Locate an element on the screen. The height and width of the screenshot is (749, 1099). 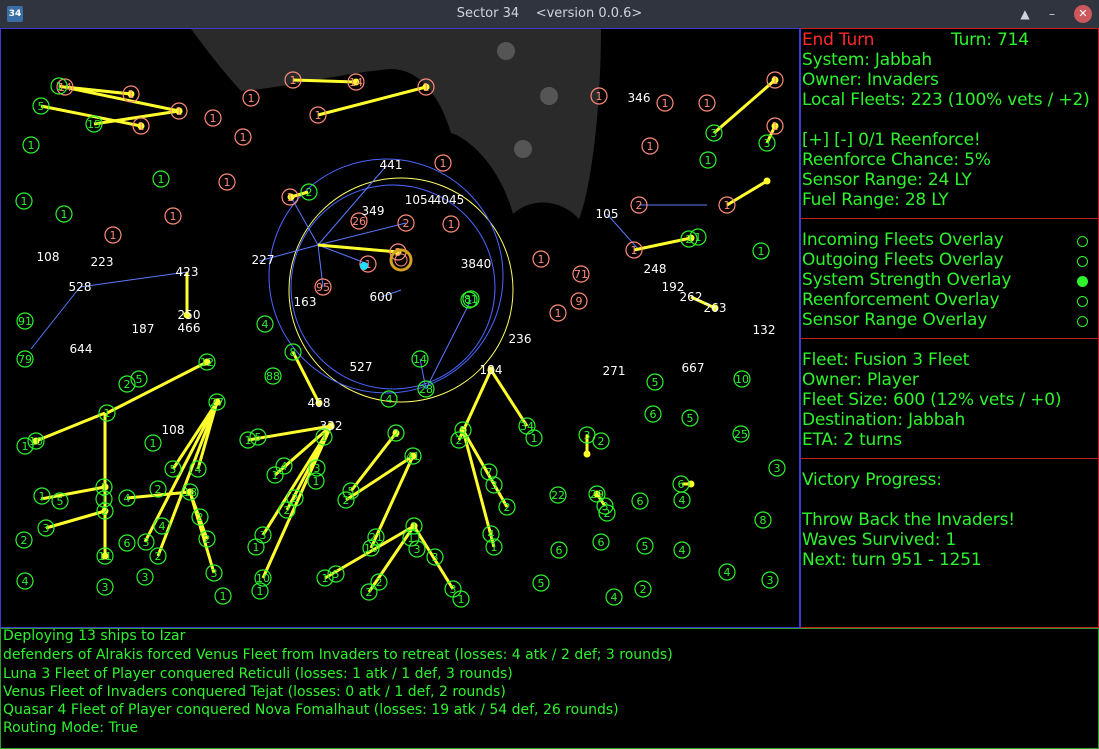
enemy-system: 9 is located at coordinates (579, 301).